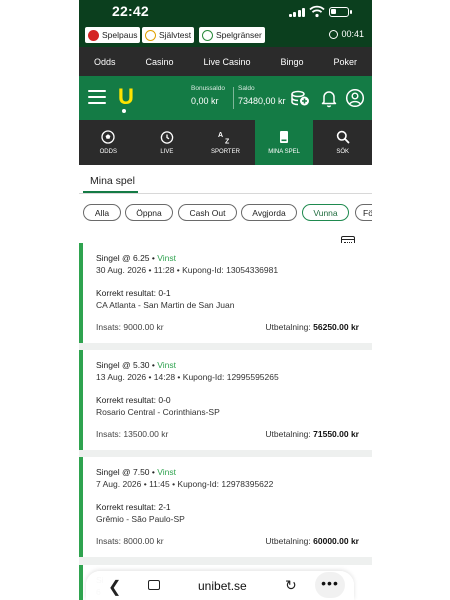 This screenshot has height=600, width=450. I want to click on spelgranser-button: Spelgränser, so click(232, 35).